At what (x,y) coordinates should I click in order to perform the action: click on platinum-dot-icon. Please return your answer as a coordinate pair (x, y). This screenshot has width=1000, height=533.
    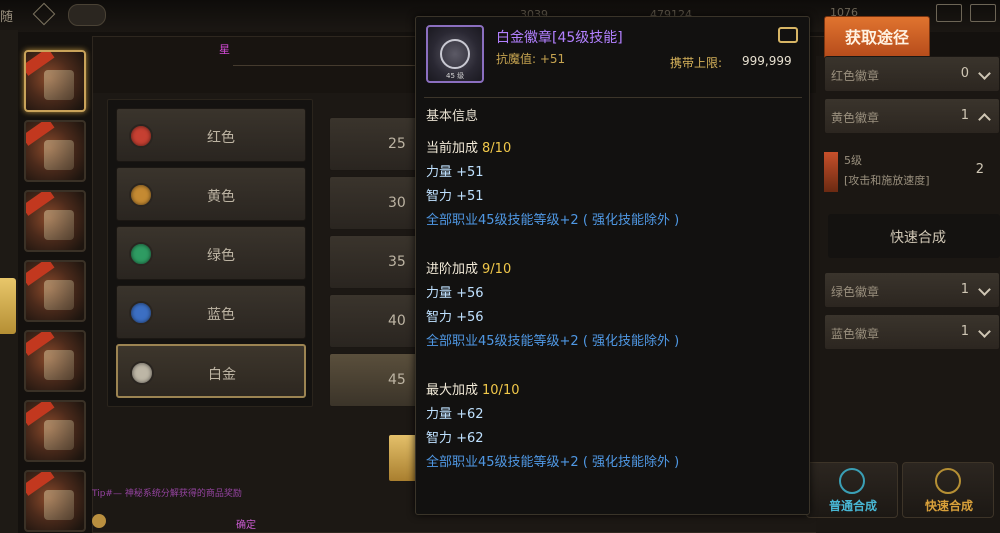
    Looking at the image, I should click on (142, 373).